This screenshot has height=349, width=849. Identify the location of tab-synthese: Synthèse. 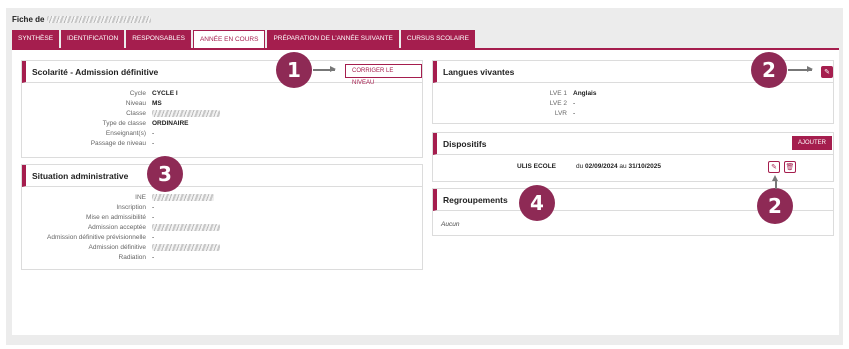
(36, 39).